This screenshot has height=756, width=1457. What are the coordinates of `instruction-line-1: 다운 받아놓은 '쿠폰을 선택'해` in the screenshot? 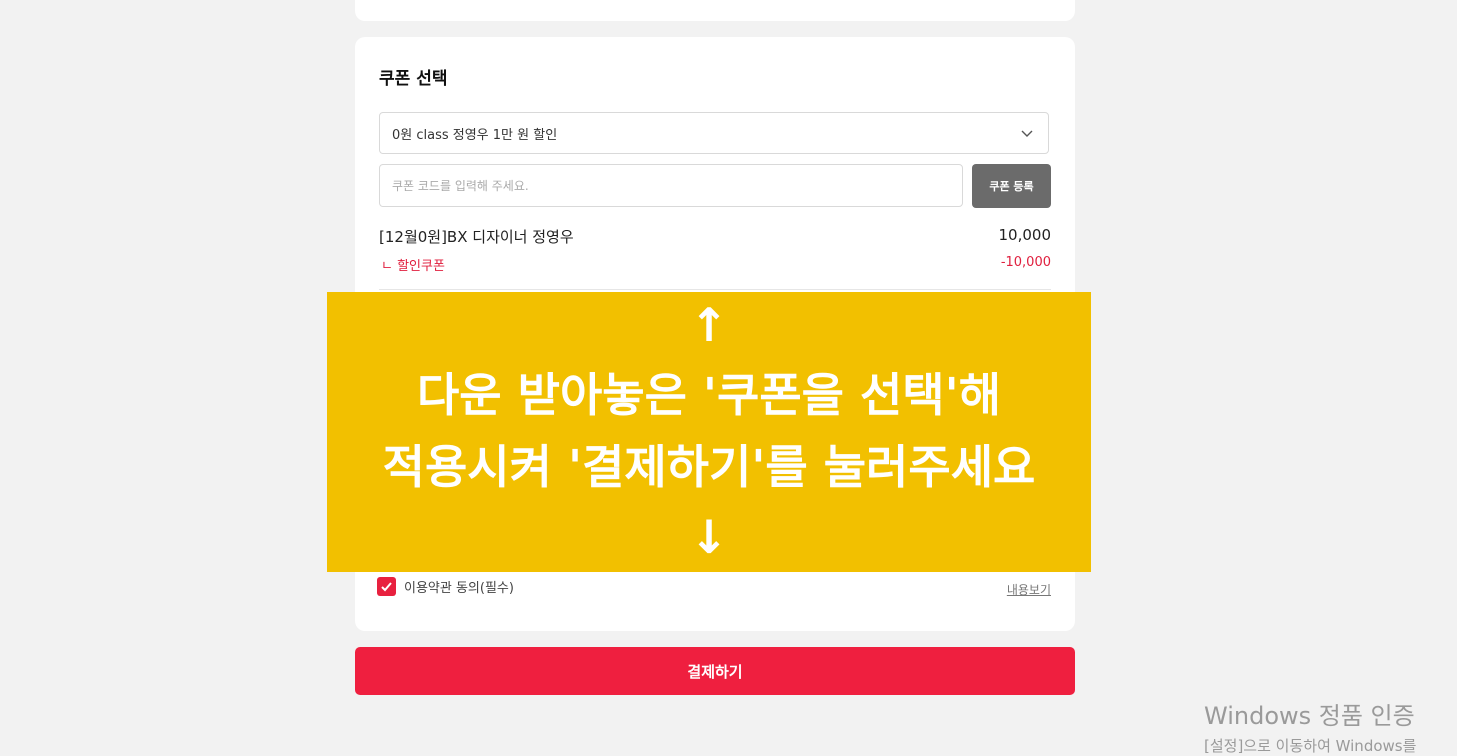 It's located at (709, 395).